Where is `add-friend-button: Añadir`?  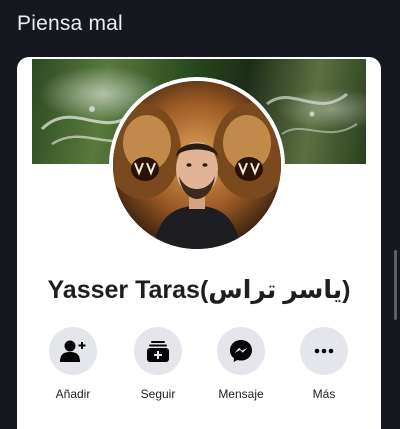
add-friend-button: Añadir is located at coordinates (73, 364).